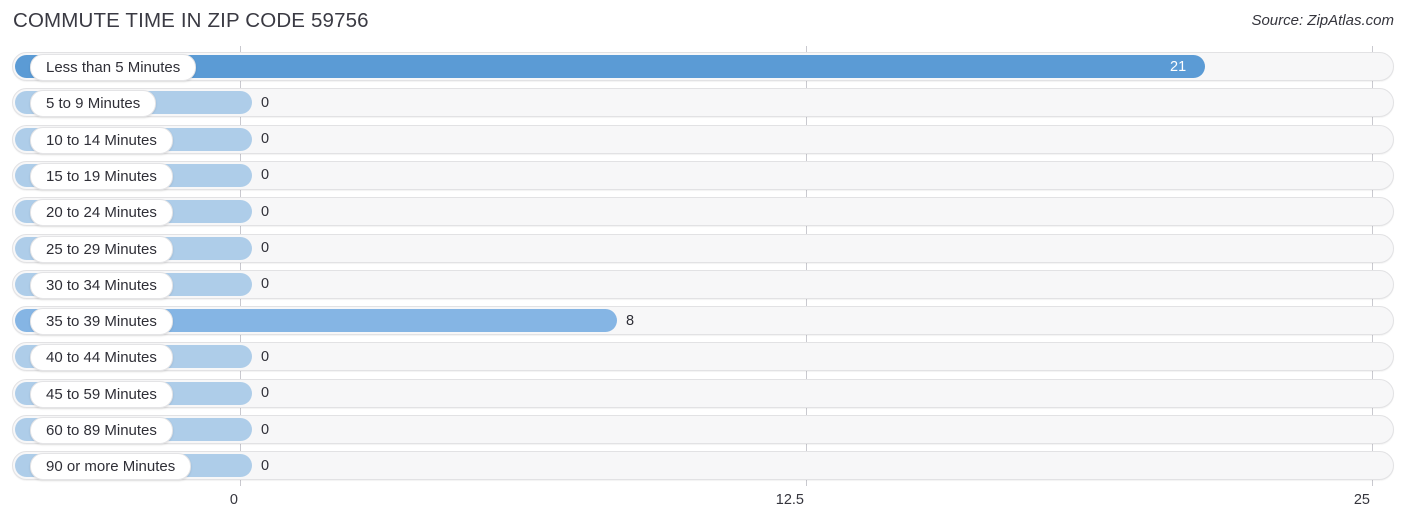 This screenshot has height=523, width=1406. Describe the element at coordinates (1322, 20) in the screenshot. I see `source-attribution: Source: ZipAtlas.com` at that location.